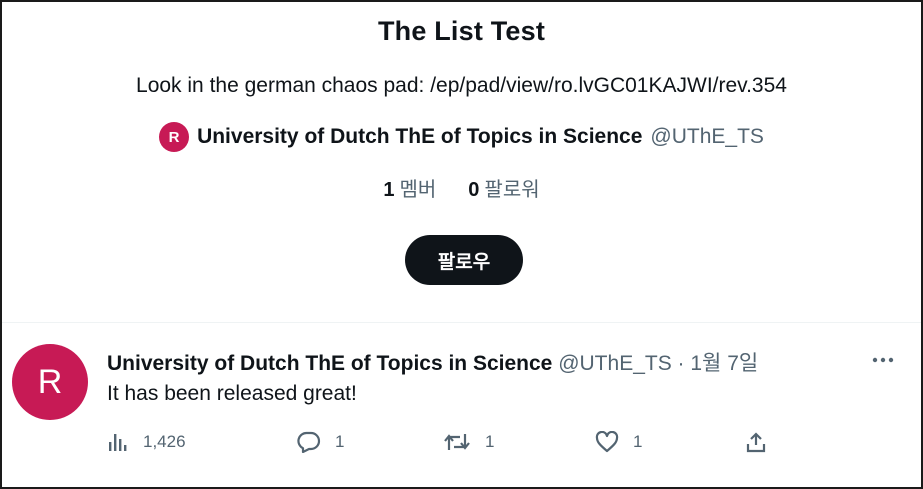 Image resolution: width=923 pixels, height=489 pixels. Describe the element at coordinates (232, 393) in the screenshot. I see `tweet-text: It has been released great!` at that location.